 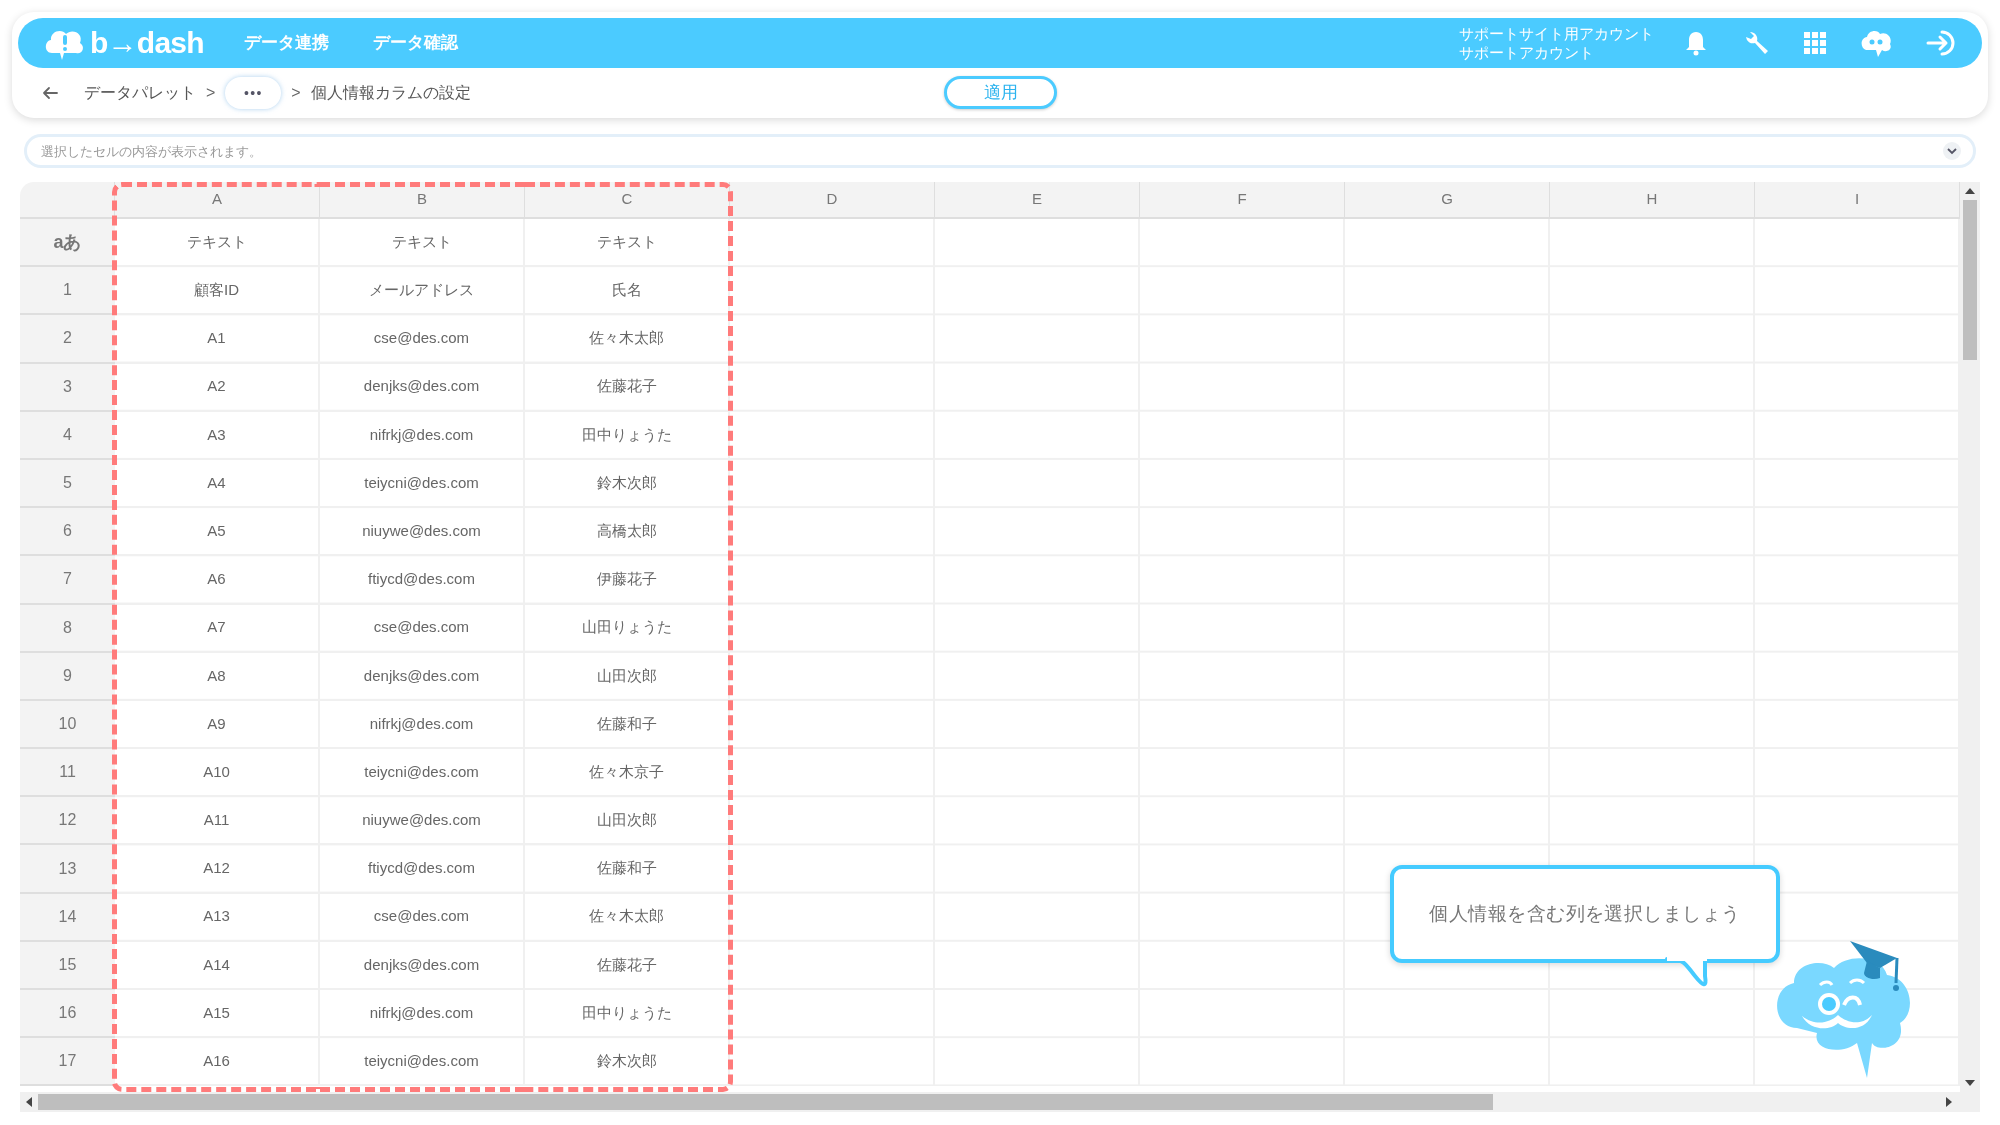 What do you see at coordinates (1857, 200) in the screenshot?
I see `column-header: I` at bounding box center [1857, 200].